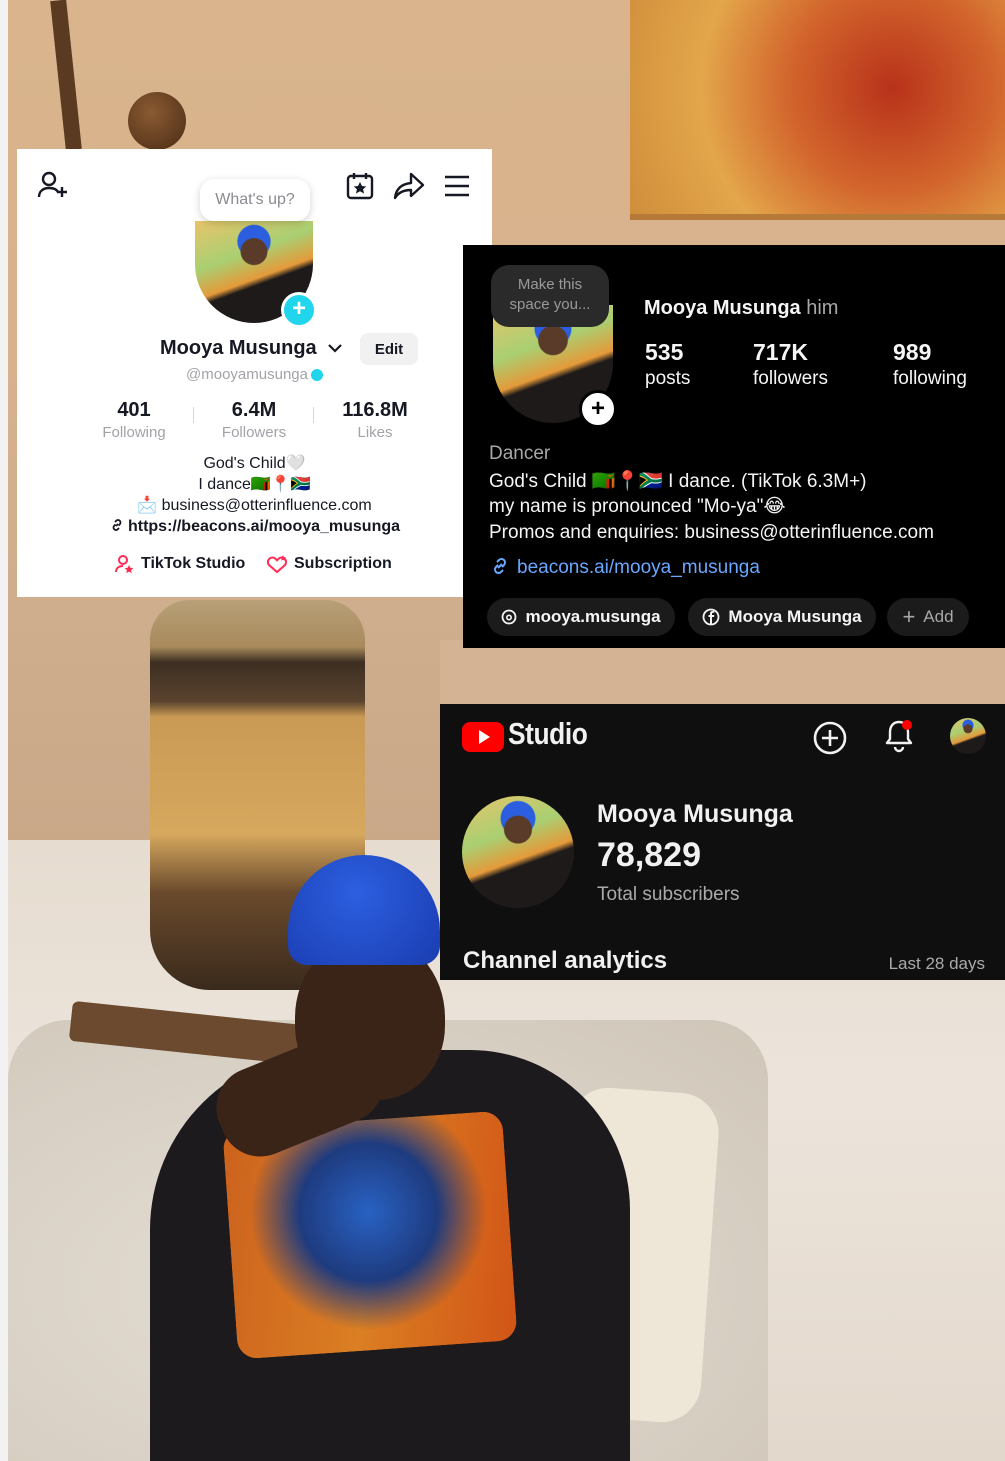  What do you see at coordinates (329, 564) in the screenshot?
I see `subscription-button: Subscription` at bounding box center [329, 564].